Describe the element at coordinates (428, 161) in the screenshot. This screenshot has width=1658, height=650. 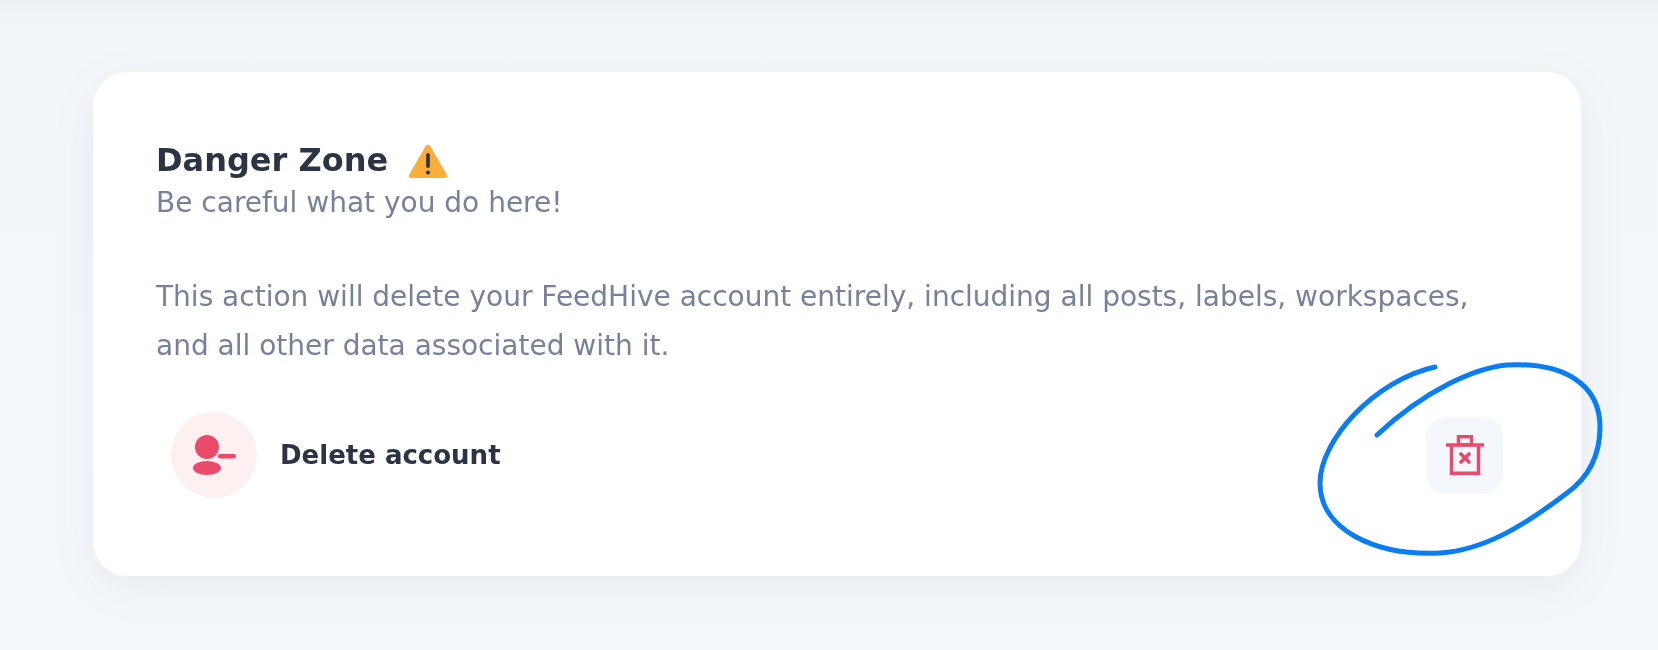
I see `warning-icon` at that location.